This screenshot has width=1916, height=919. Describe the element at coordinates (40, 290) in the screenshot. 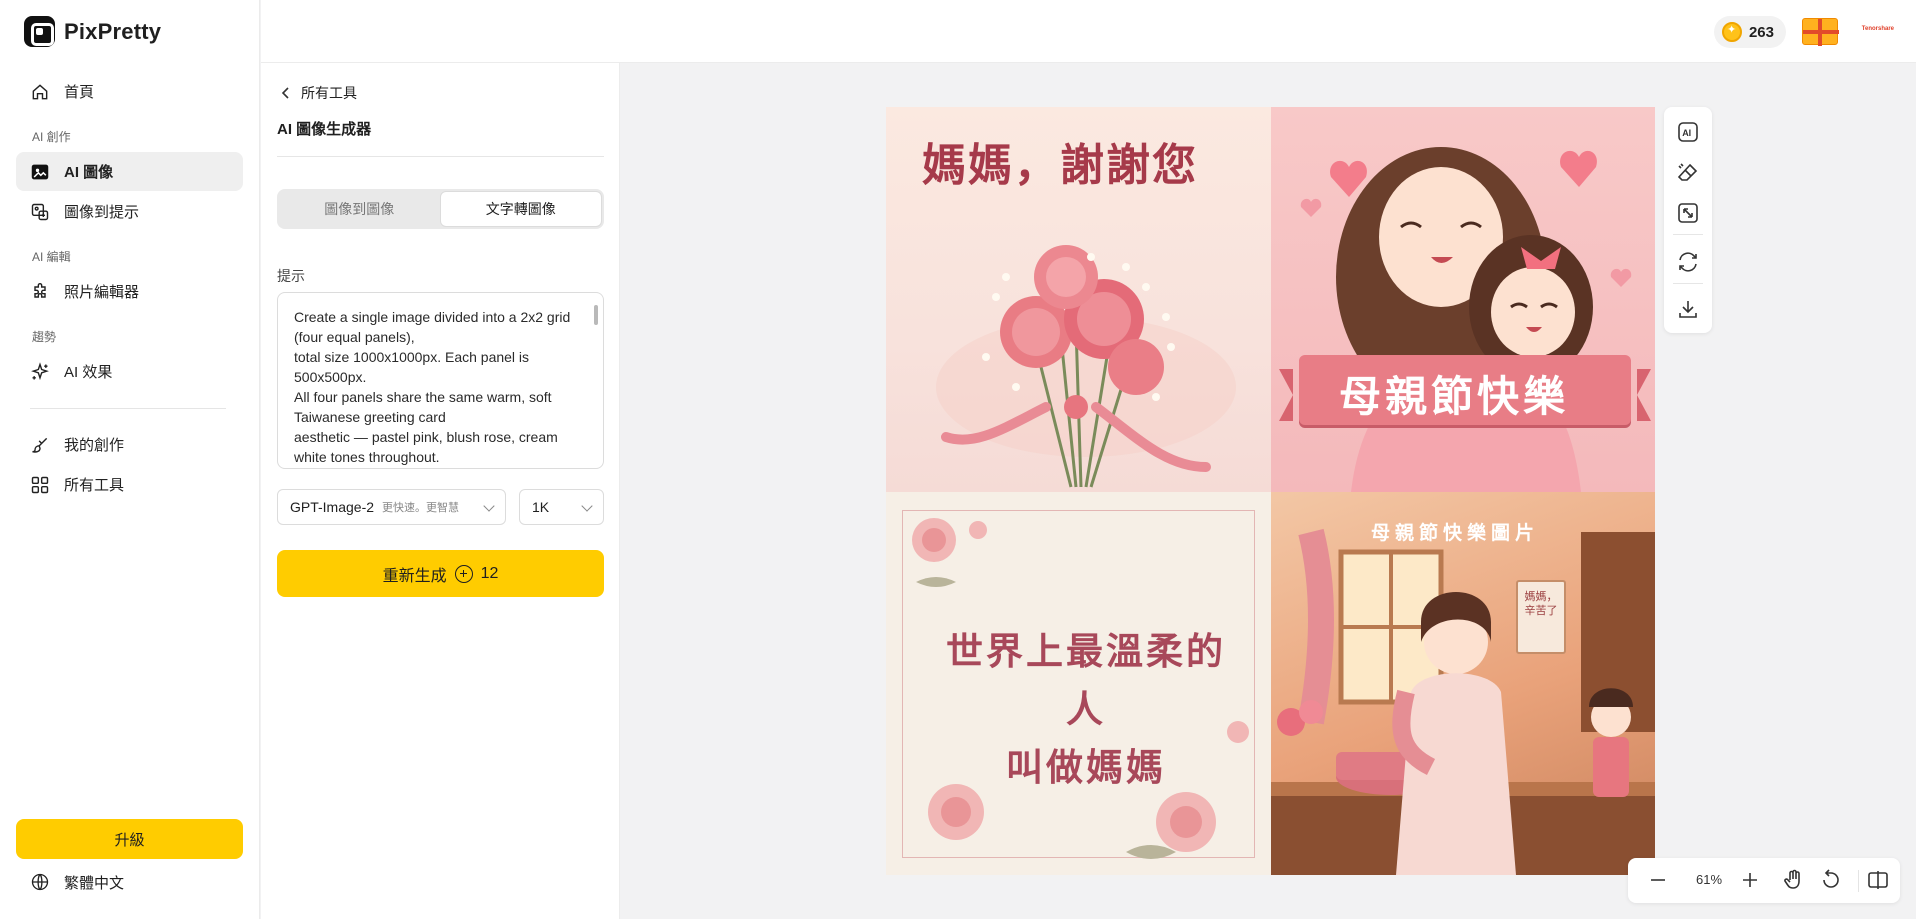

I see `puzzle-icon` at that location.